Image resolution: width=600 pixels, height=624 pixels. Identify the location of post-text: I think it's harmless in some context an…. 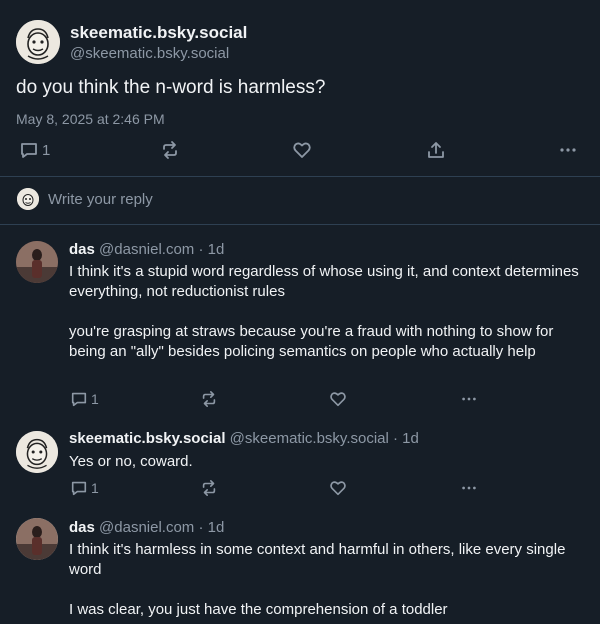
(317, 579).